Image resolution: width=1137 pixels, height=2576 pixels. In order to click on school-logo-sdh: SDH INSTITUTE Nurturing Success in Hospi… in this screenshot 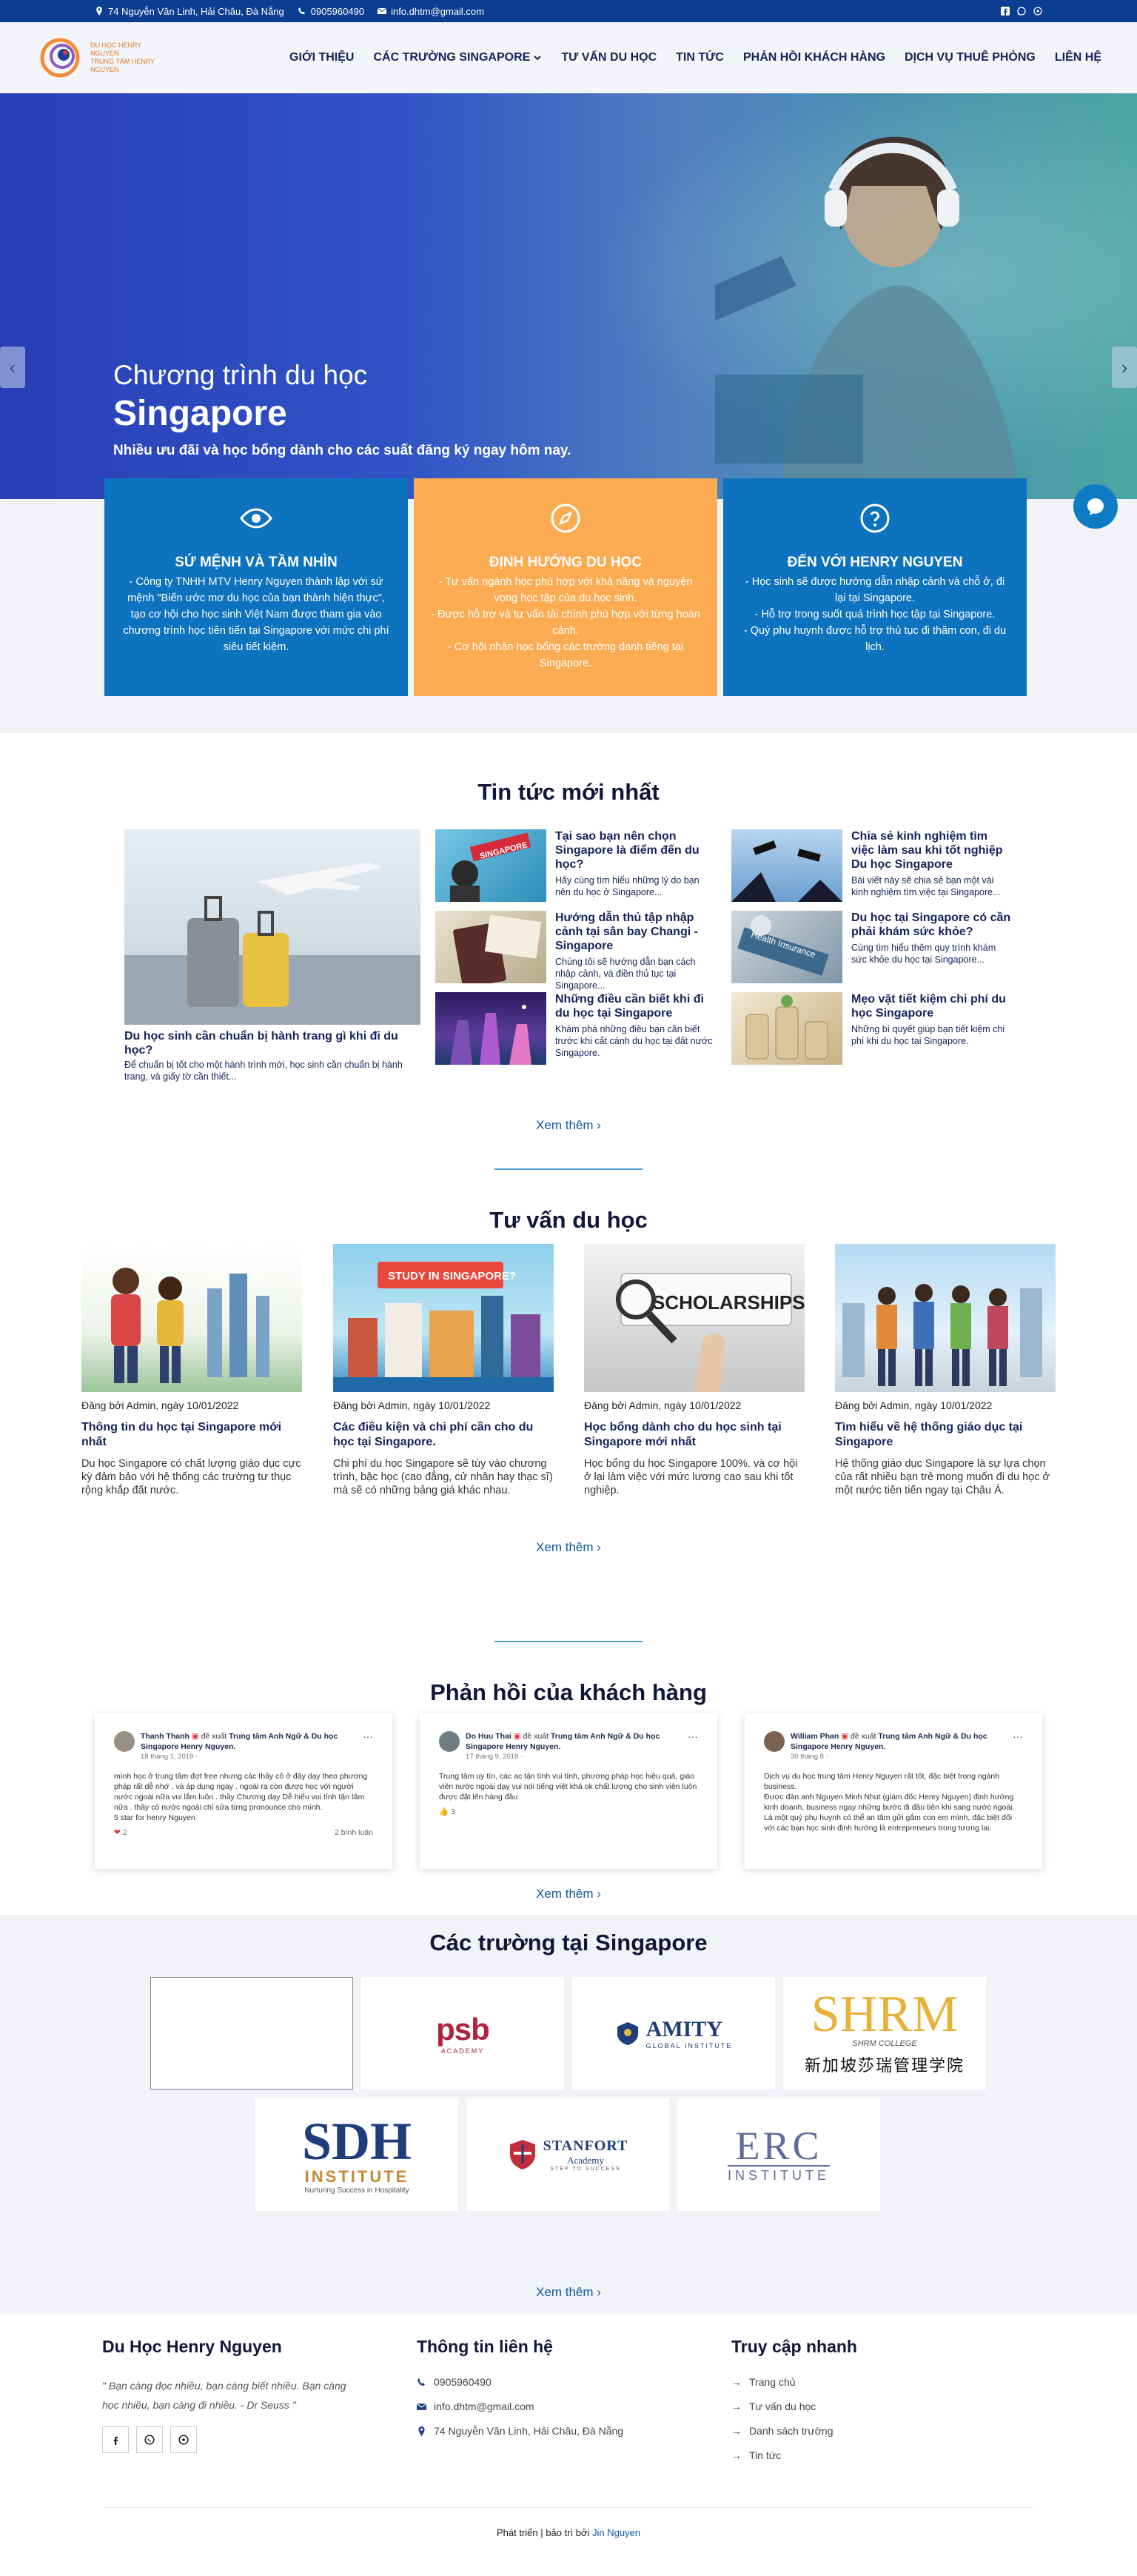, I will do `click(356, 2154)`.